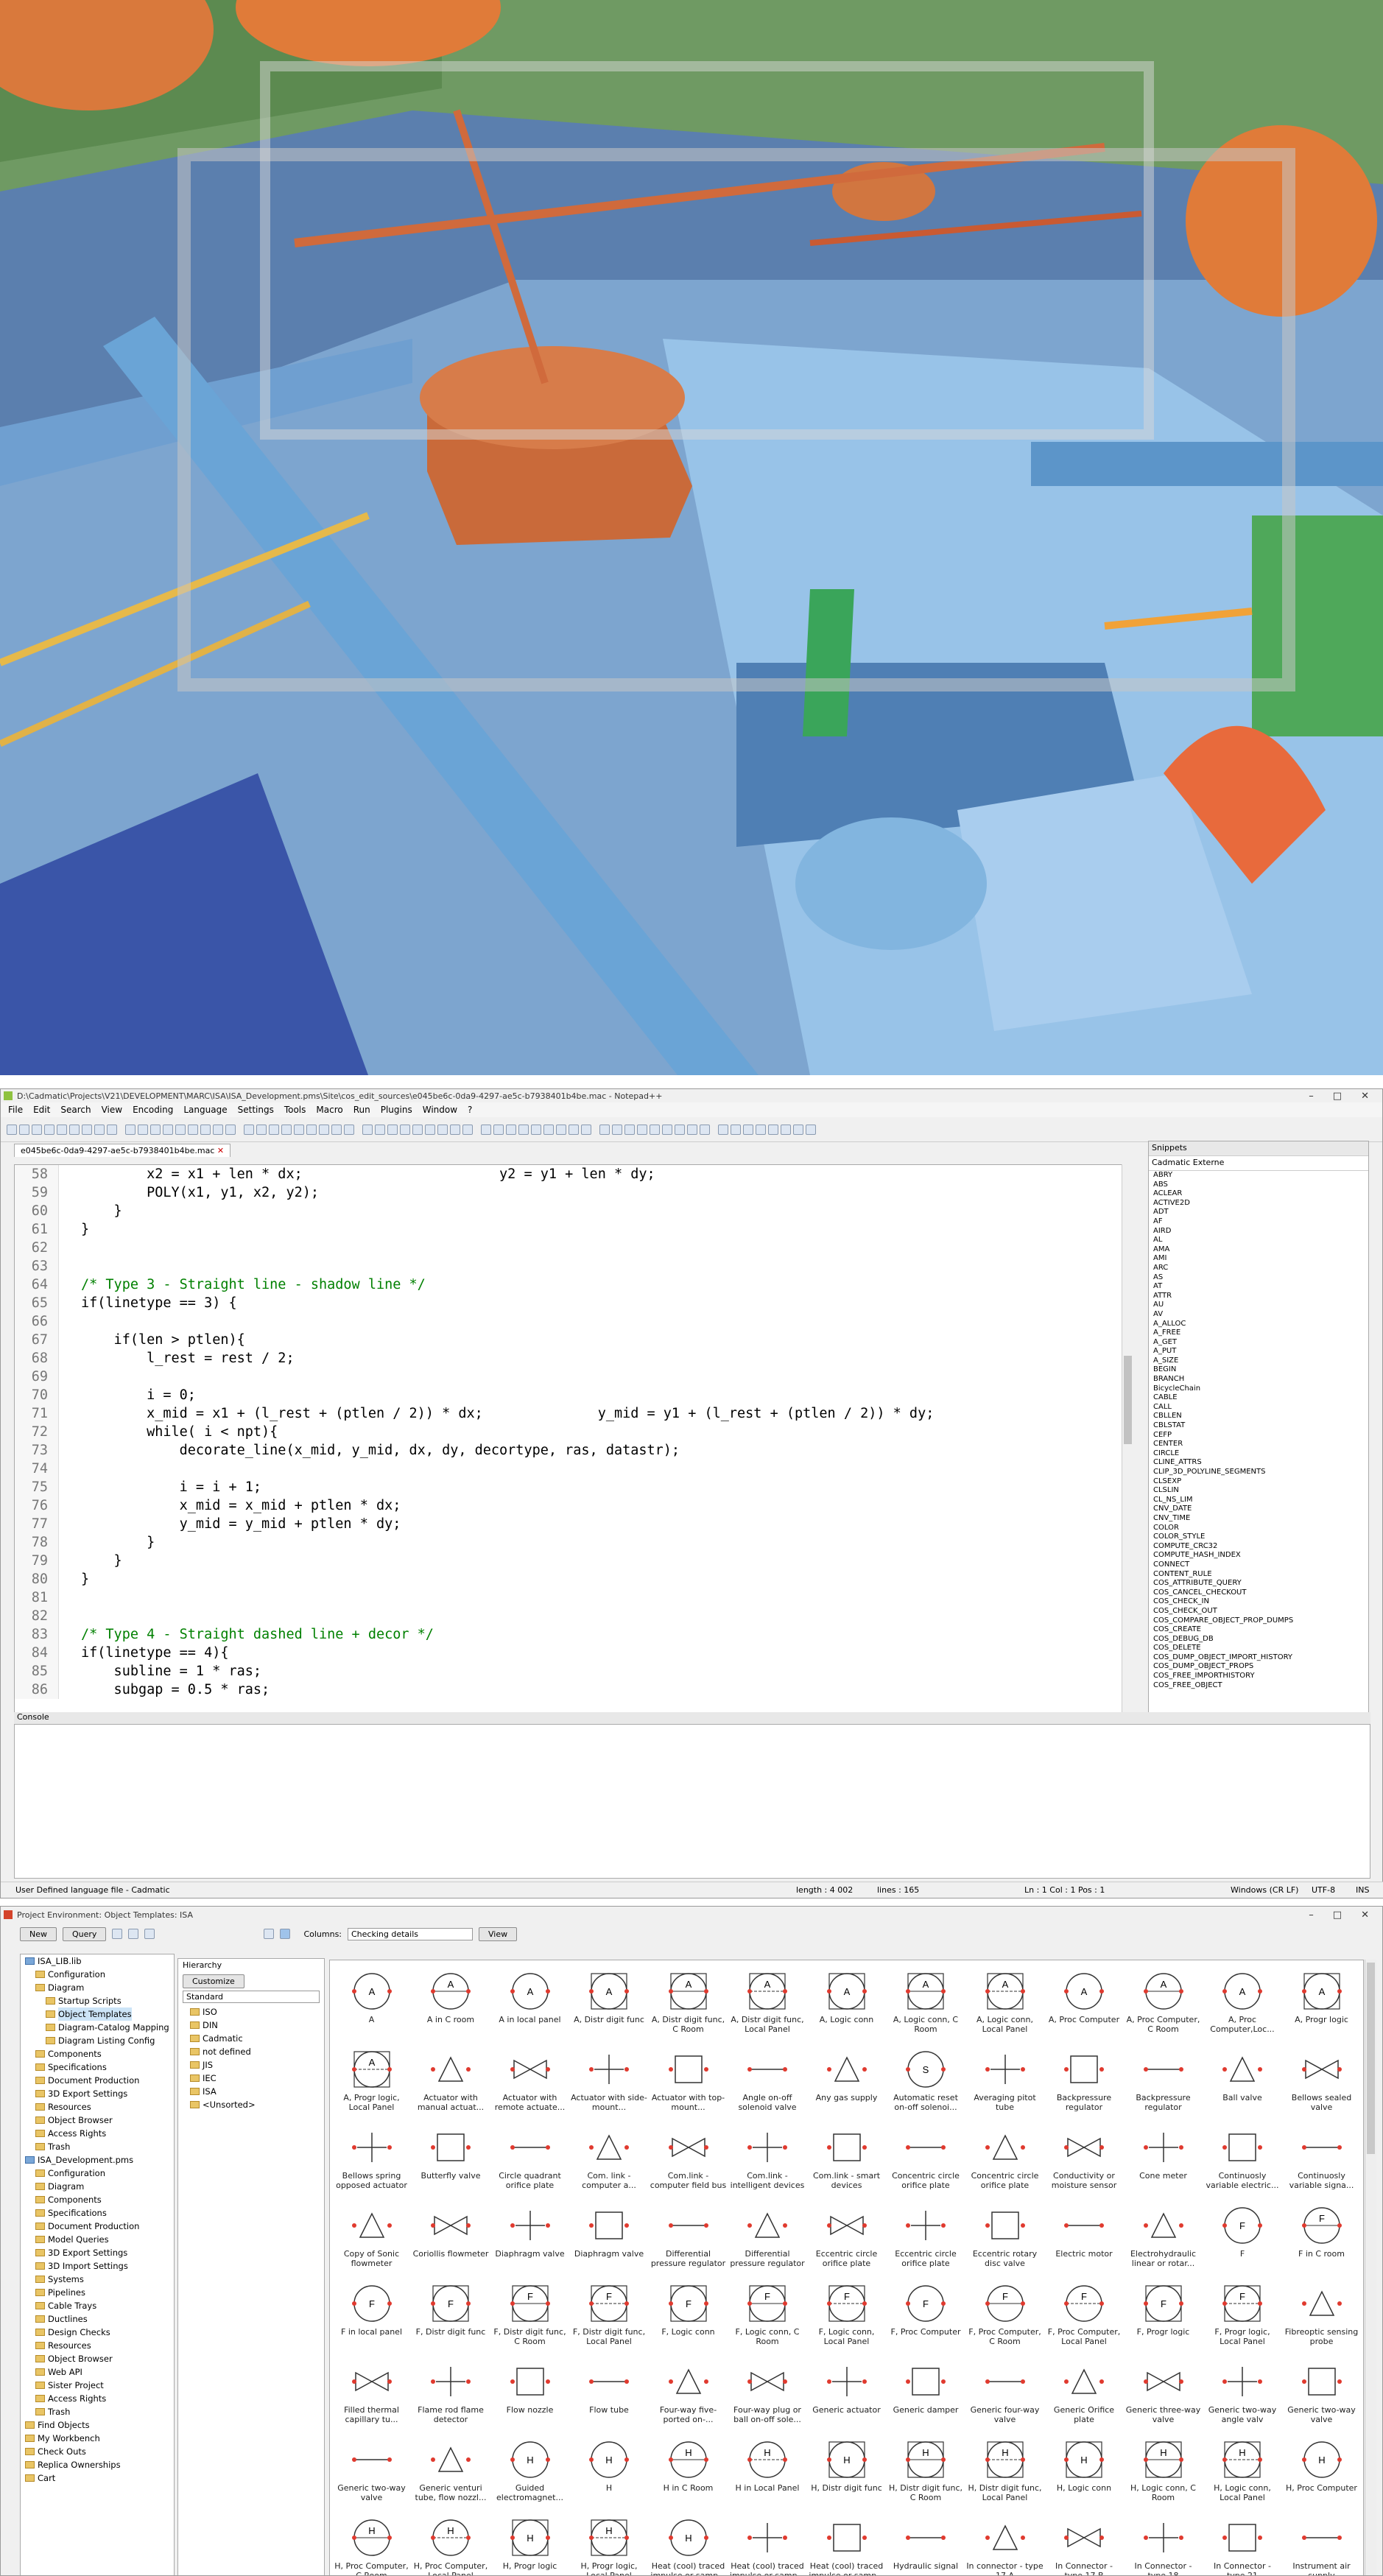 Image resolution: width=1383 pixels, height=2576 pixels. I want to click on tree-node: Sister Project, so click(98, 2385).